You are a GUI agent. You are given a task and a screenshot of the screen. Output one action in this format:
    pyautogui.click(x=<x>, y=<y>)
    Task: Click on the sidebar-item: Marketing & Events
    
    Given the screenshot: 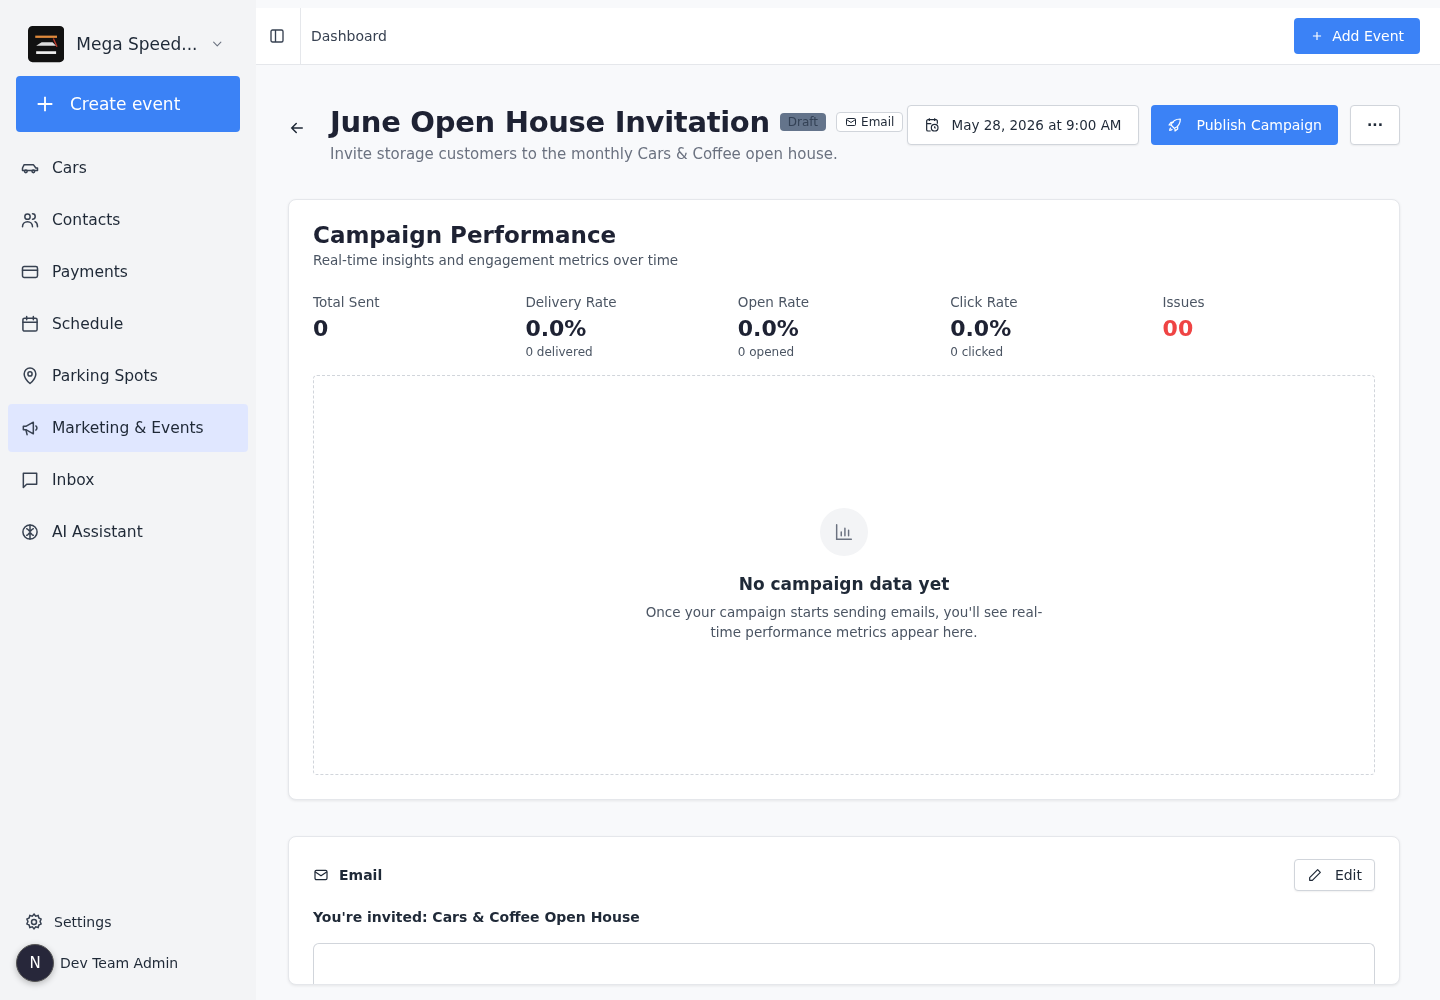 What is the action you would take?
    pyautogui.click(x=128, y=428)
    